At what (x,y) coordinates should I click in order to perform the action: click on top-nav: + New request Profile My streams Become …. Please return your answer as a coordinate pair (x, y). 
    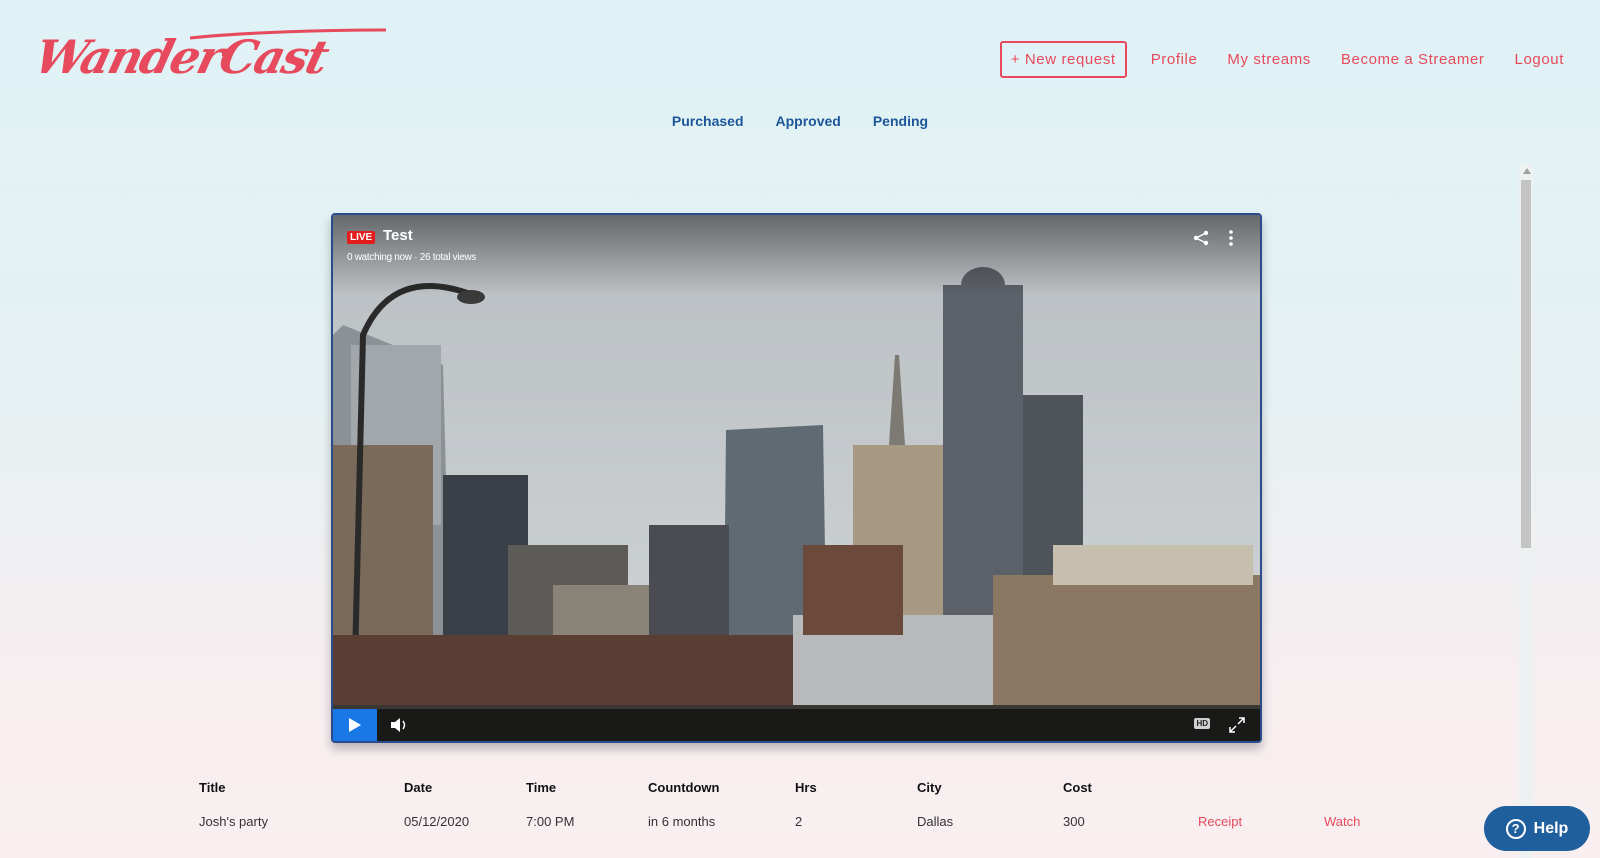
    Looking at the image, I should click on (1281, 59).